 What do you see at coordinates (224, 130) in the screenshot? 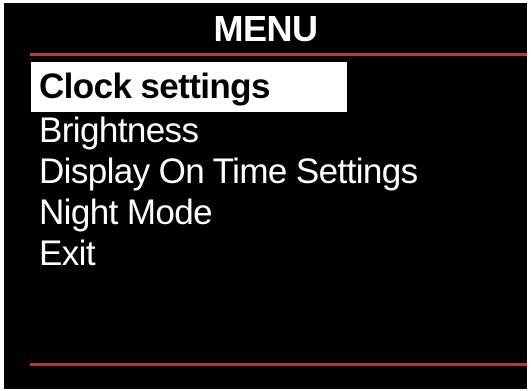
I see `menu-item-brightness: Brightness` at bounding box center [224, 130].